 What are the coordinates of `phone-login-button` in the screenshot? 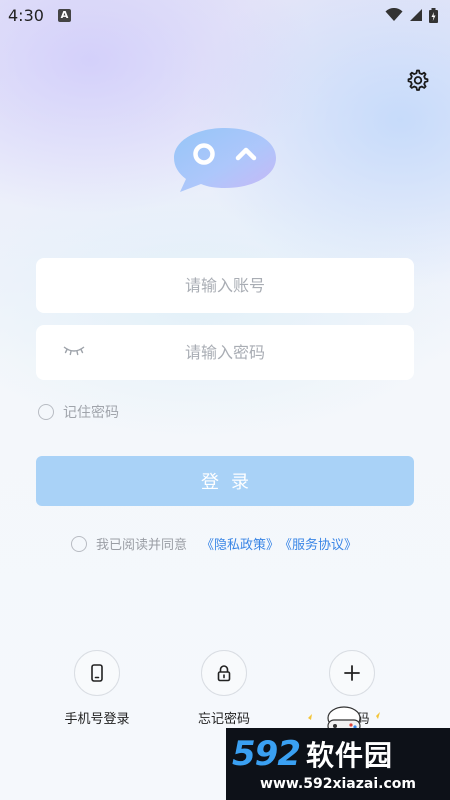 It's located at (97, 673).